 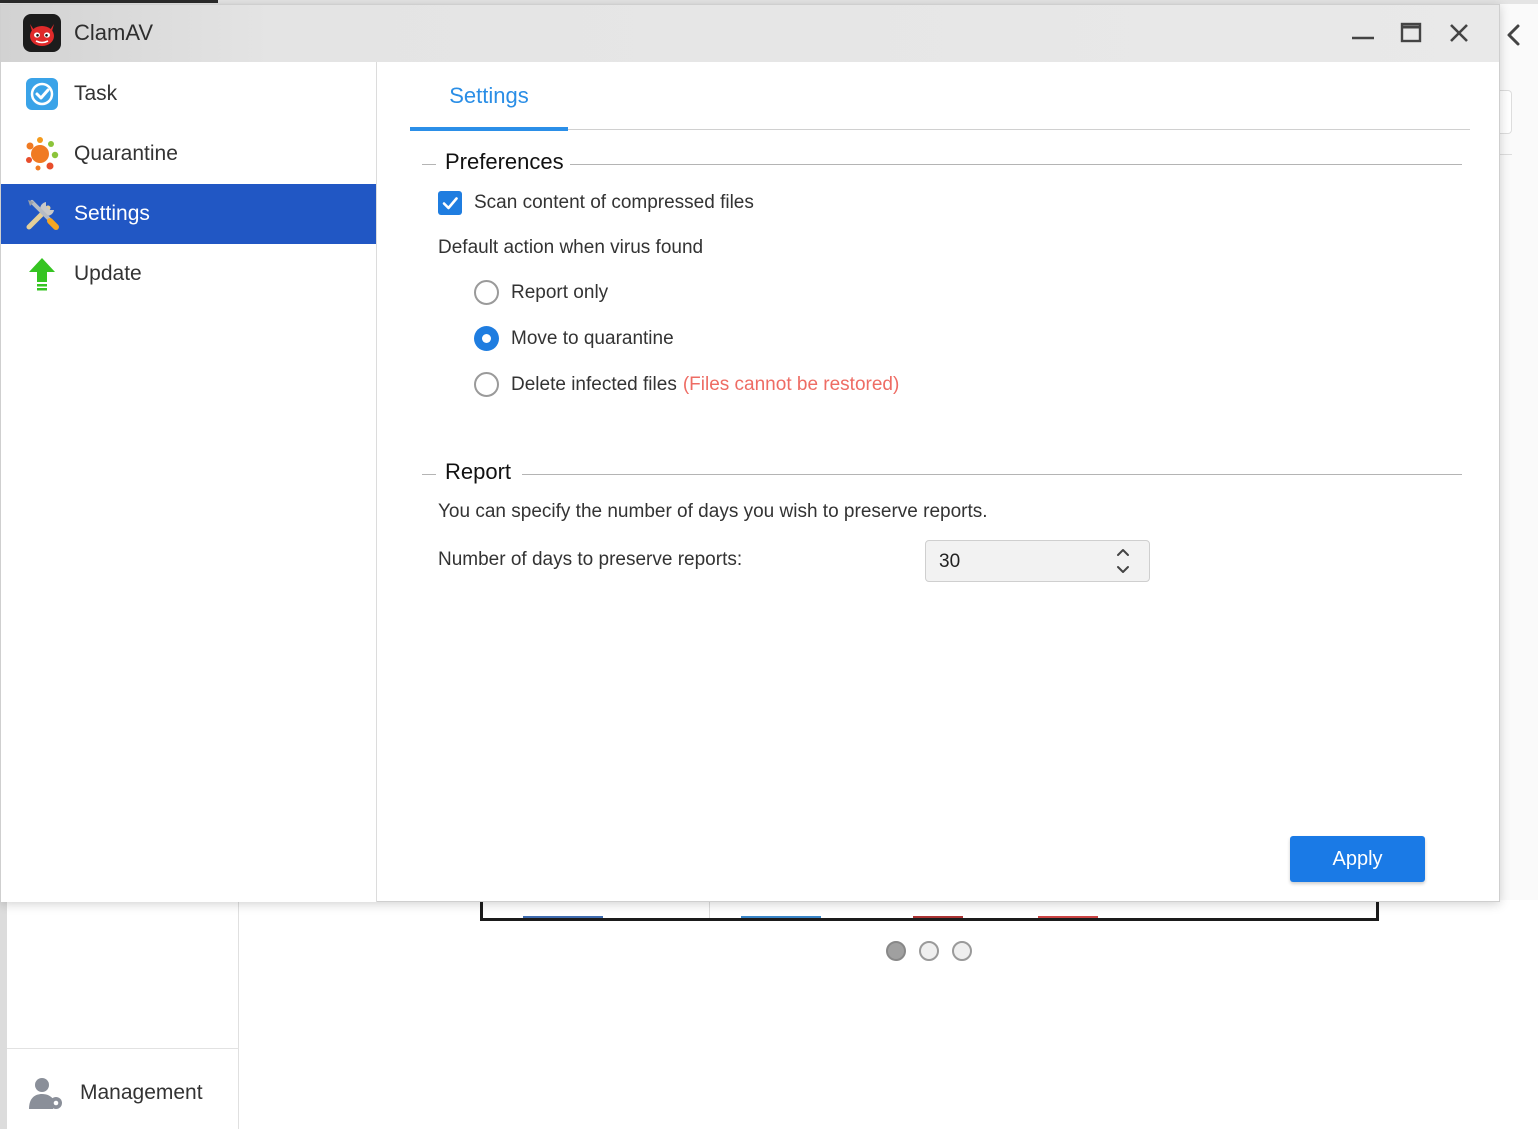 I want to click on scan-compressed-checkbox-row: Scan content of compressed files, so click(x=596, y=203).